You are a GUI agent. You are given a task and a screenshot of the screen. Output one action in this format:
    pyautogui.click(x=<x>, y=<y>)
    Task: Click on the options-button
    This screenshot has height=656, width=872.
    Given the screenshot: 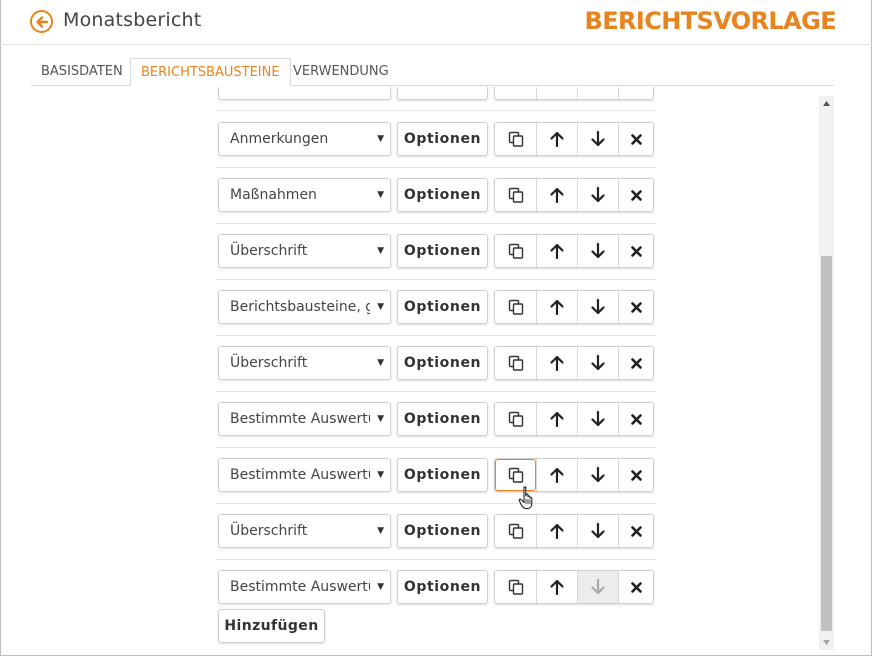 What is the action you would take?
    pyautogui.click(x=442, y=93)
    